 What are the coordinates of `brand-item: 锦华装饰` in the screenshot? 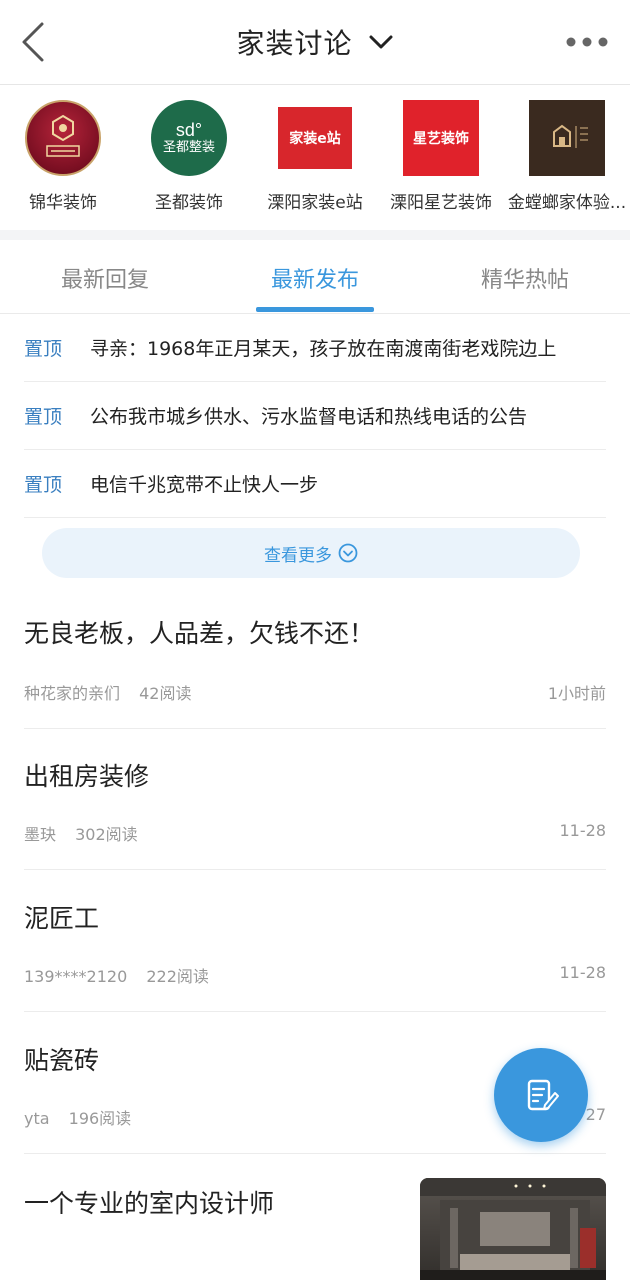 It's located at (63, 161).